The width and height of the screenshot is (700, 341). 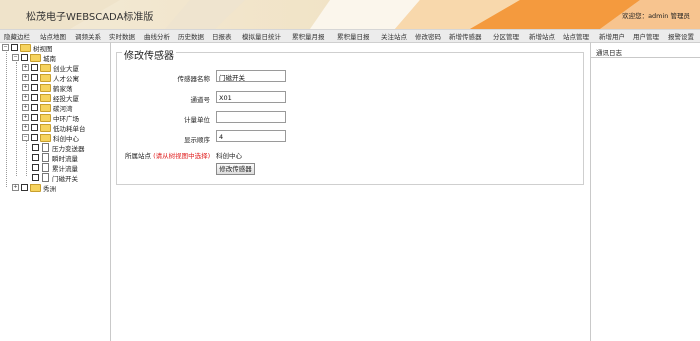 What do you see at coordinates (646, 36) in the screenshot?
I see `nav-user-manage: 用户管理` at bounding box center [646, 36].